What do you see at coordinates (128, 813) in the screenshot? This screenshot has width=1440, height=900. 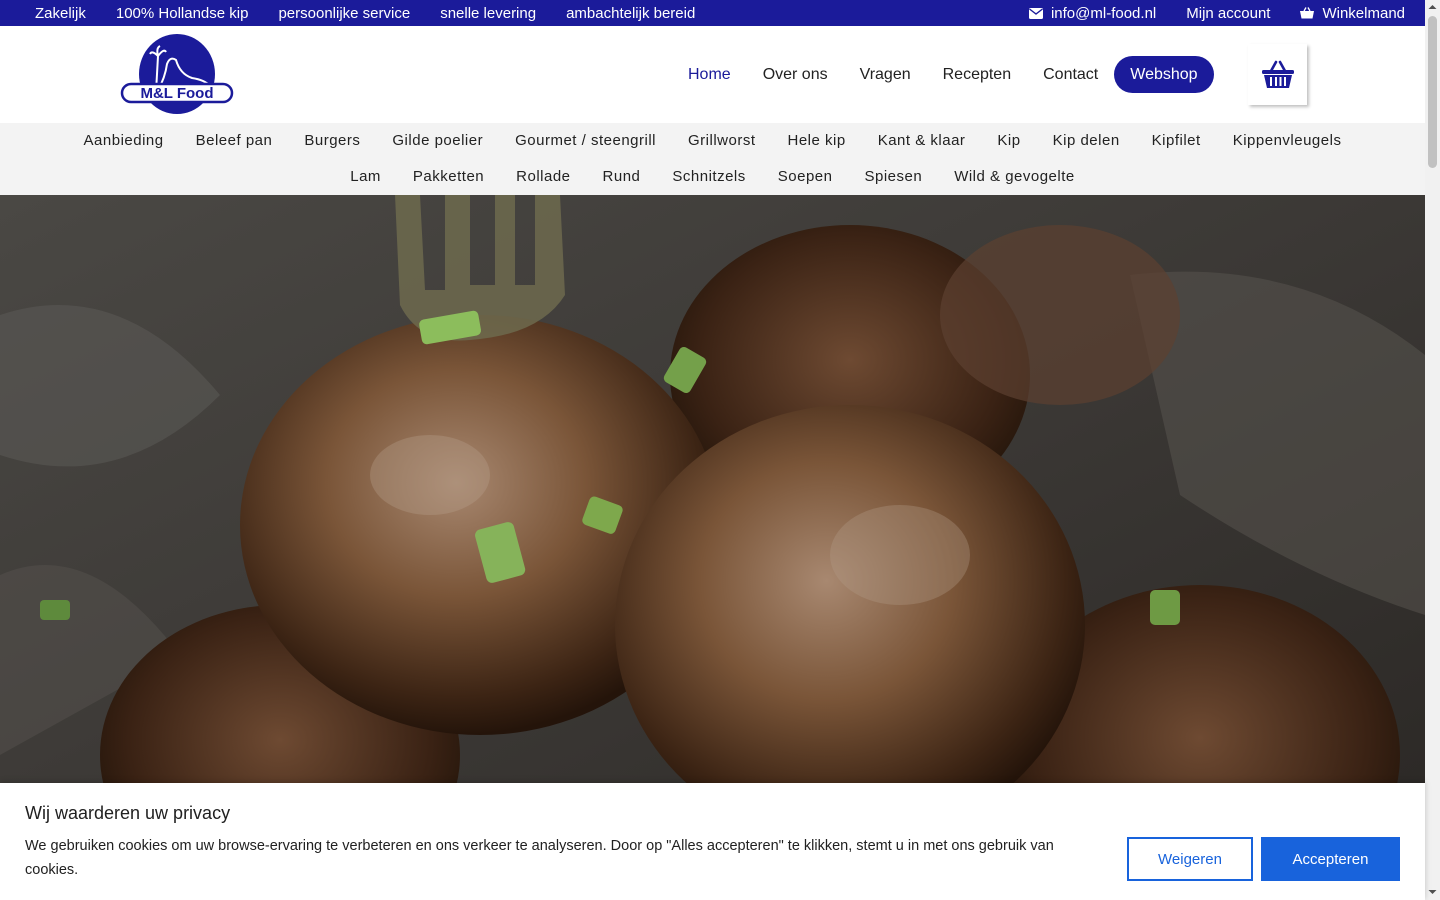 I see `cookie-title: Wij waarderen uw privacy` at bounding box center [128, 813].